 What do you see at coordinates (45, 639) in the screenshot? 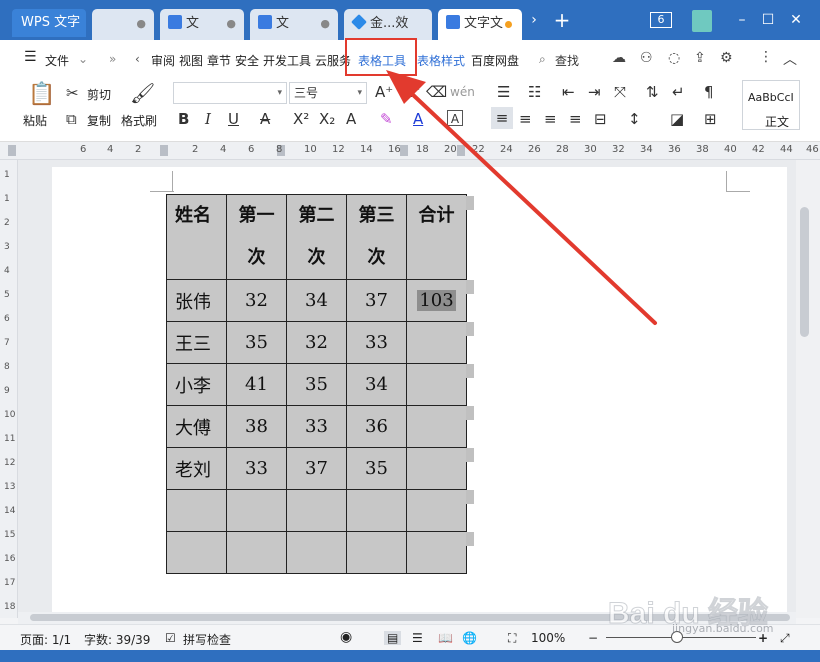
I see `page-indicator: 页面: 1/1` at bounding box center [45, 639].